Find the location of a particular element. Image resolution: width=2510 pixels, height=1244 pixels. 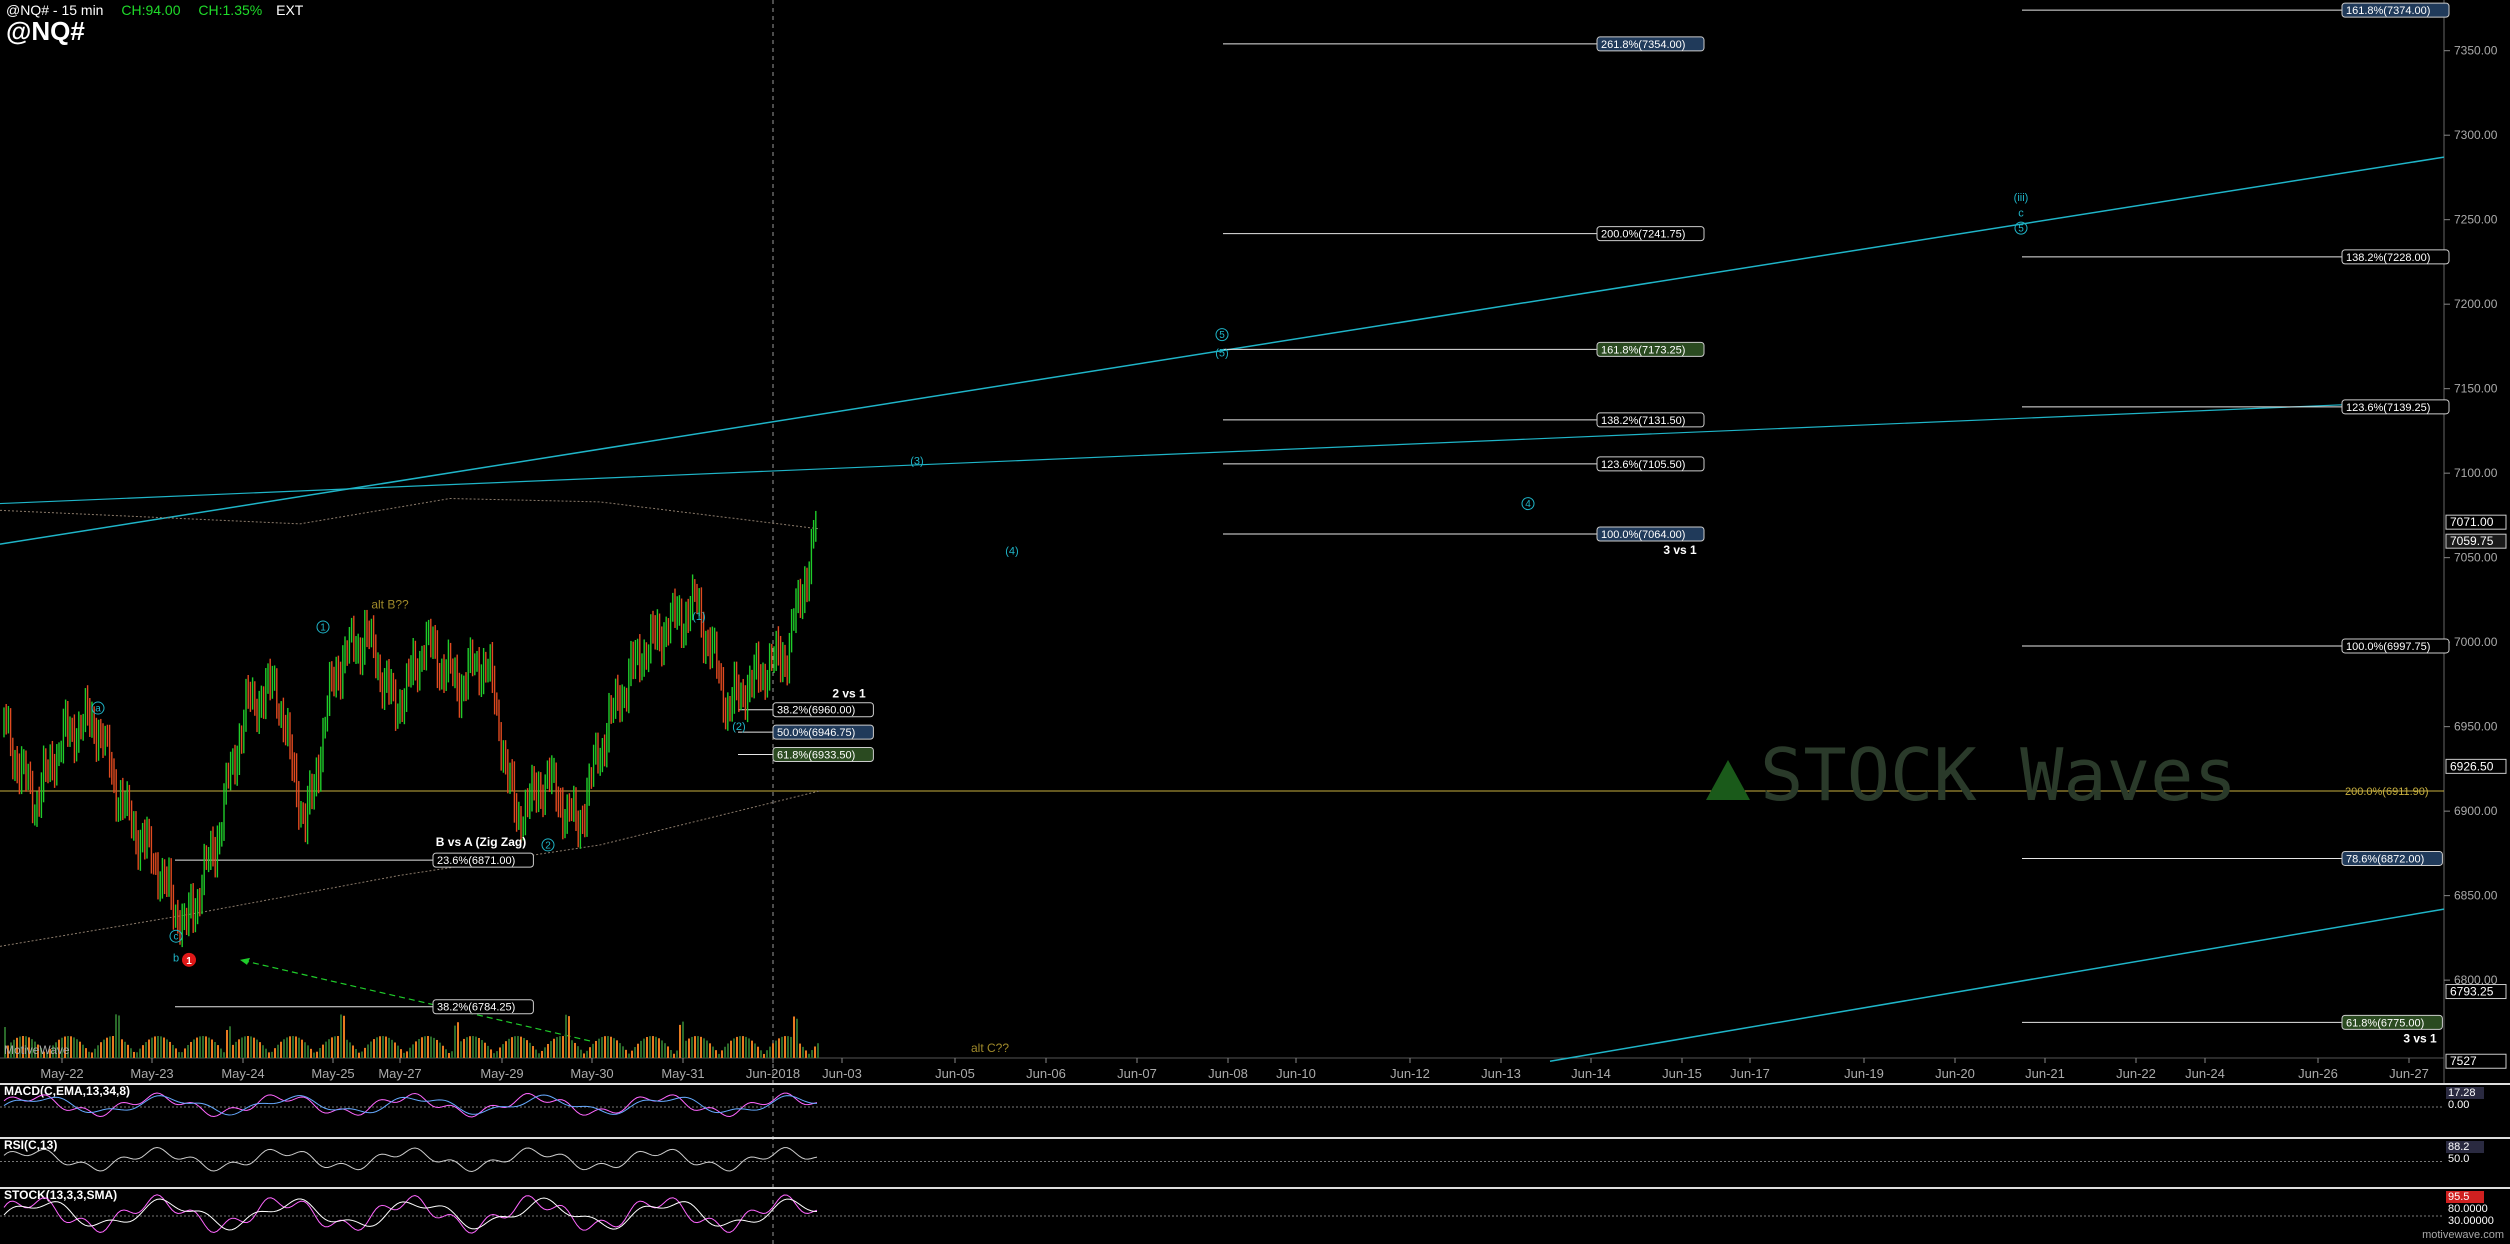

wave-label: c is located at coordinates (2021, 213).